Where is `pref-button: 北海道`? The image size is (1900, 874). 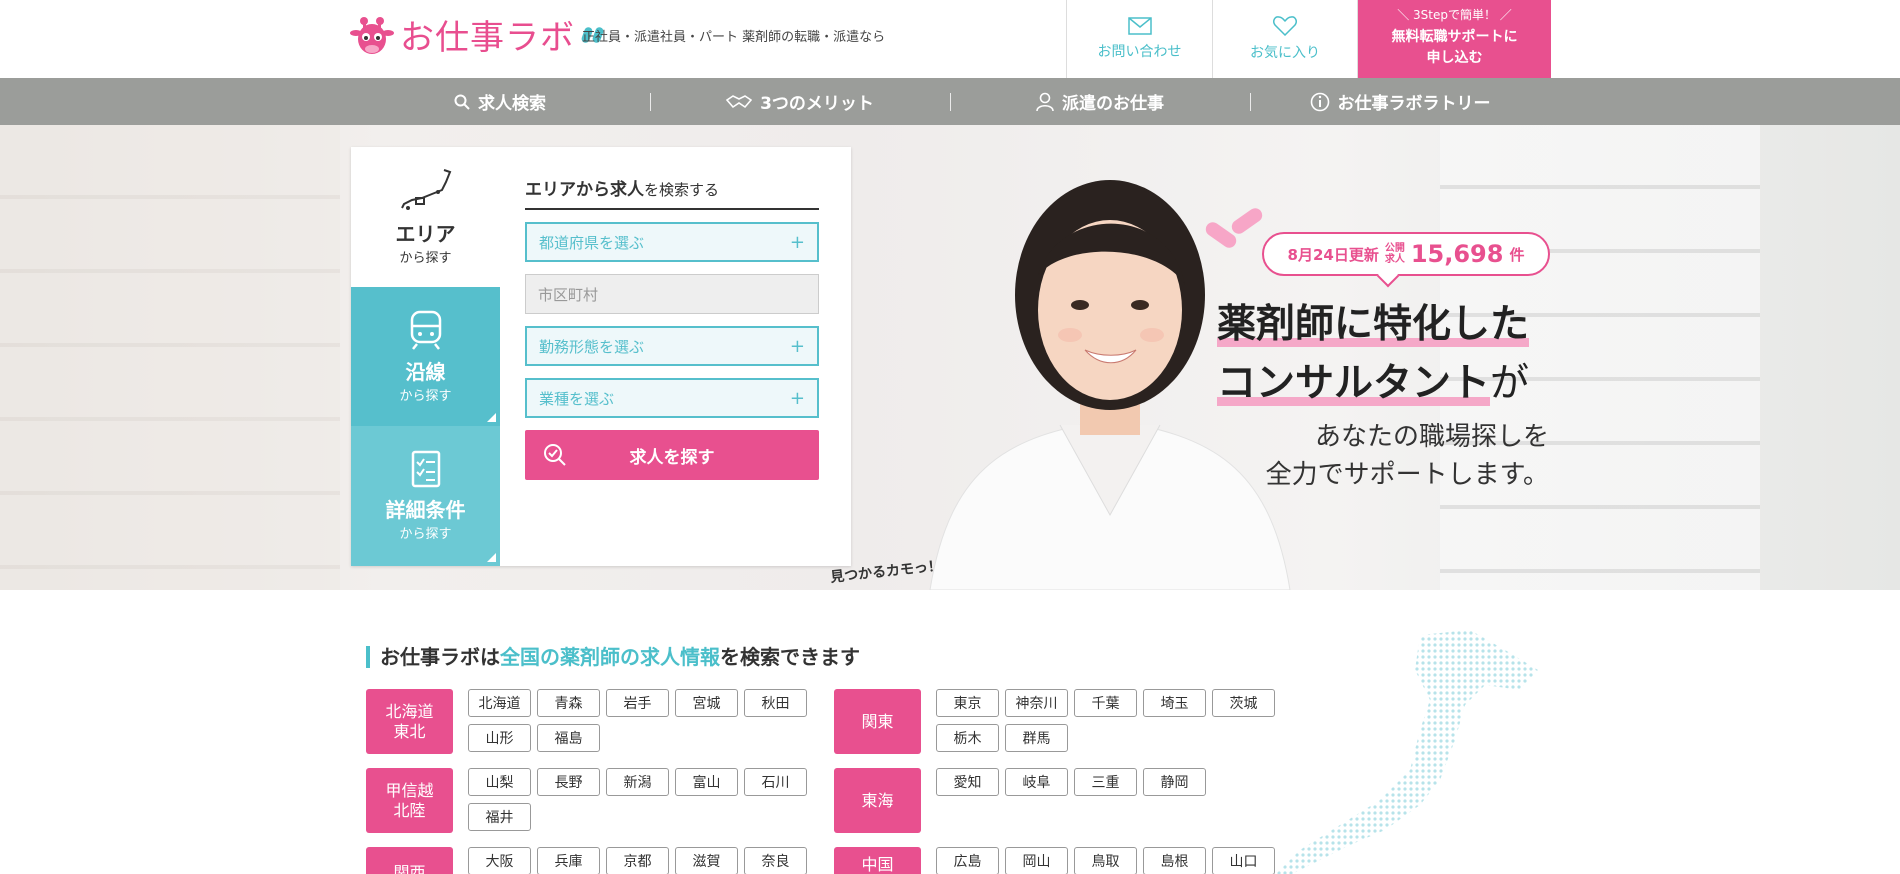 pref-button: 北海道 is located at coordinates (499, 703).